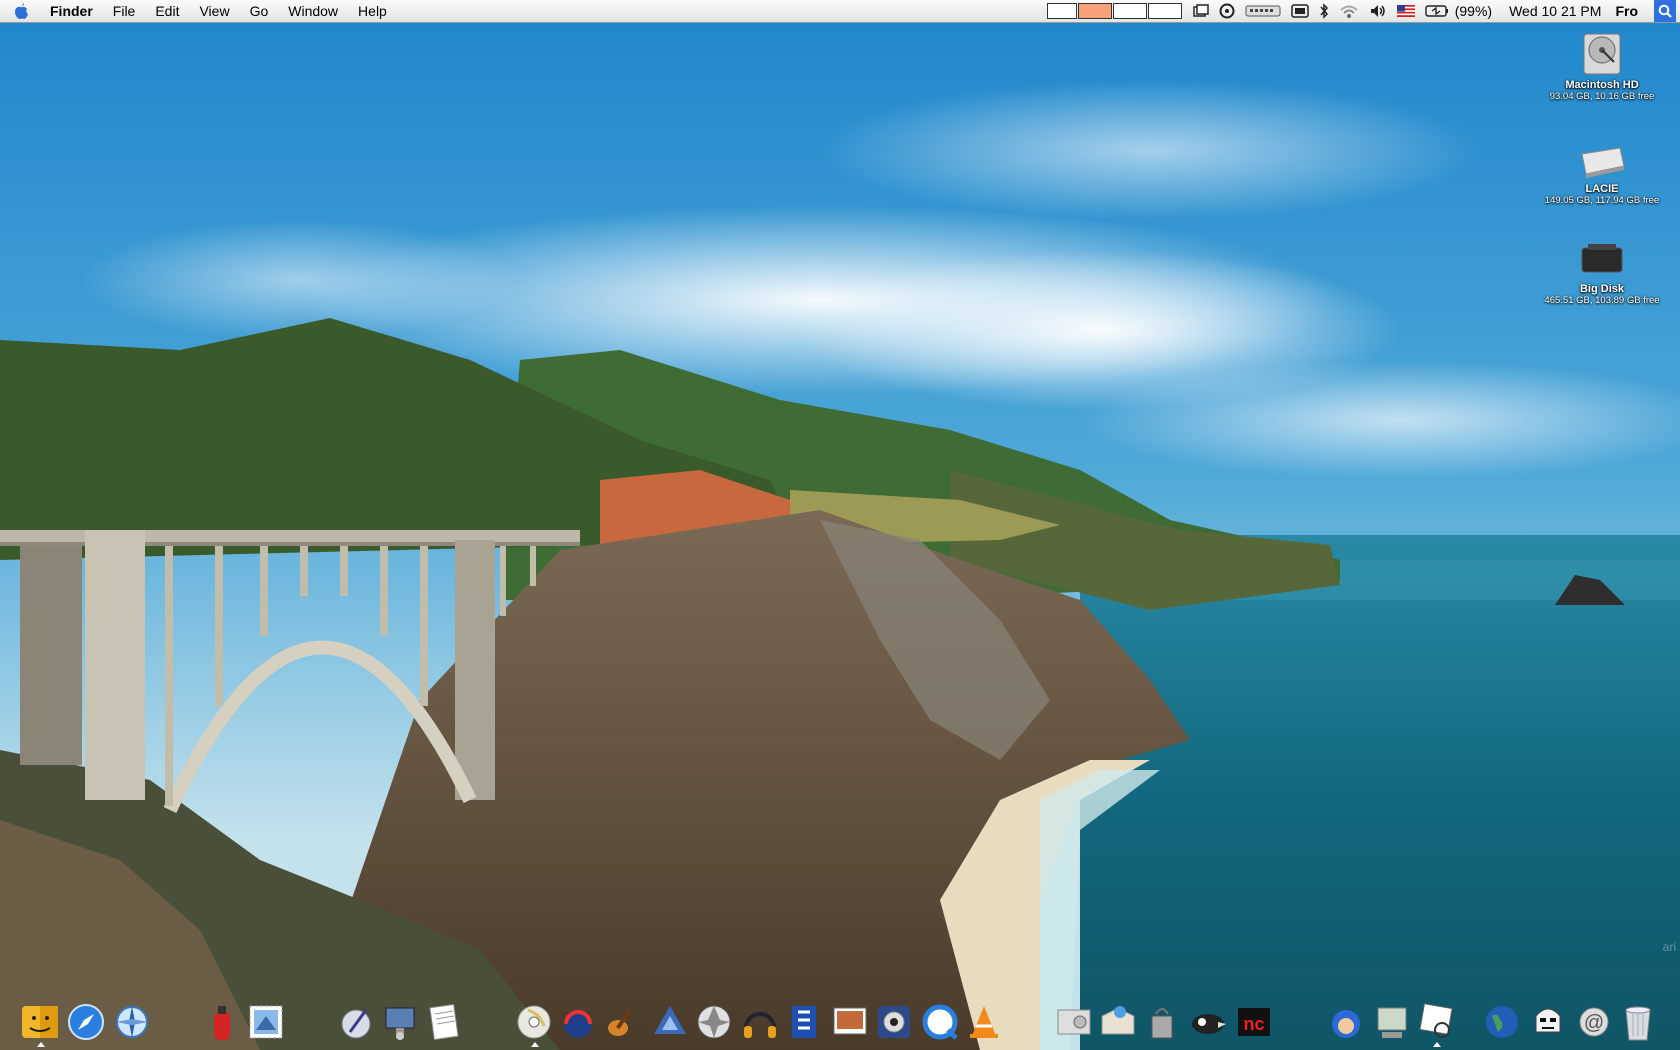 Image resolution: width=1680 pixels, height=1050 pixels. I want to click on dock-speedtest, so click(578, 1022).